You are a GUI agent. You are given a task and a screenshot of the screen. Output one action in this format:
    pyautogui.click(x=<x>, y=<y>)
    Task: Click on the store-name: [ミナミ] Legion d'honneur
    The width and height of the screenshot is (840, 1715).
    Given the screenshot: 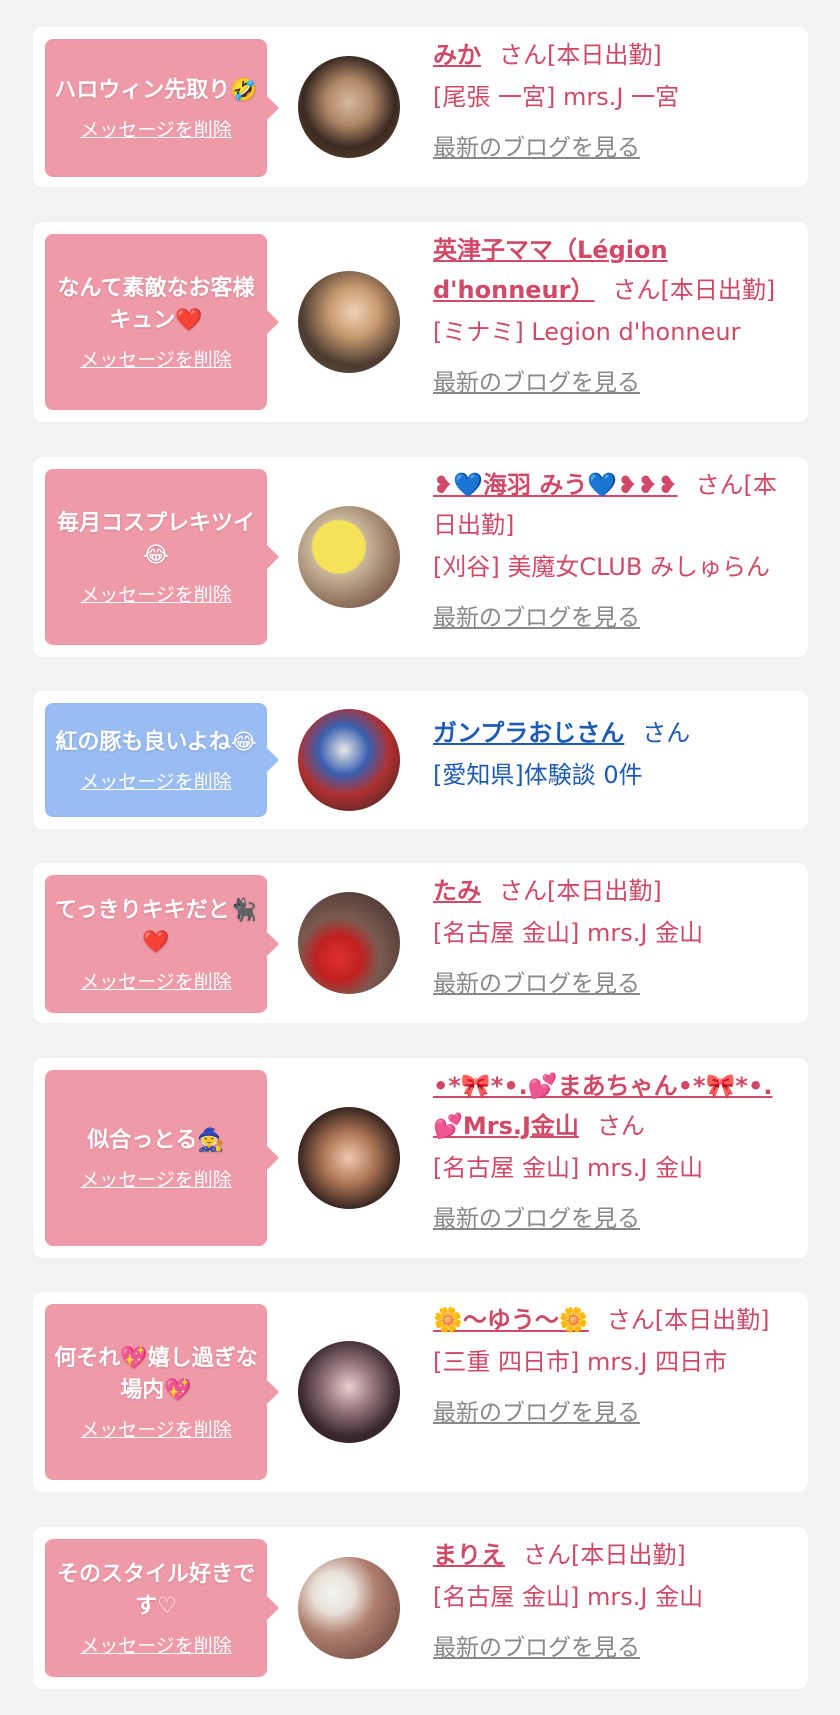 What is the action you would take?
    pyautogui.click(x=587, y=332)
    